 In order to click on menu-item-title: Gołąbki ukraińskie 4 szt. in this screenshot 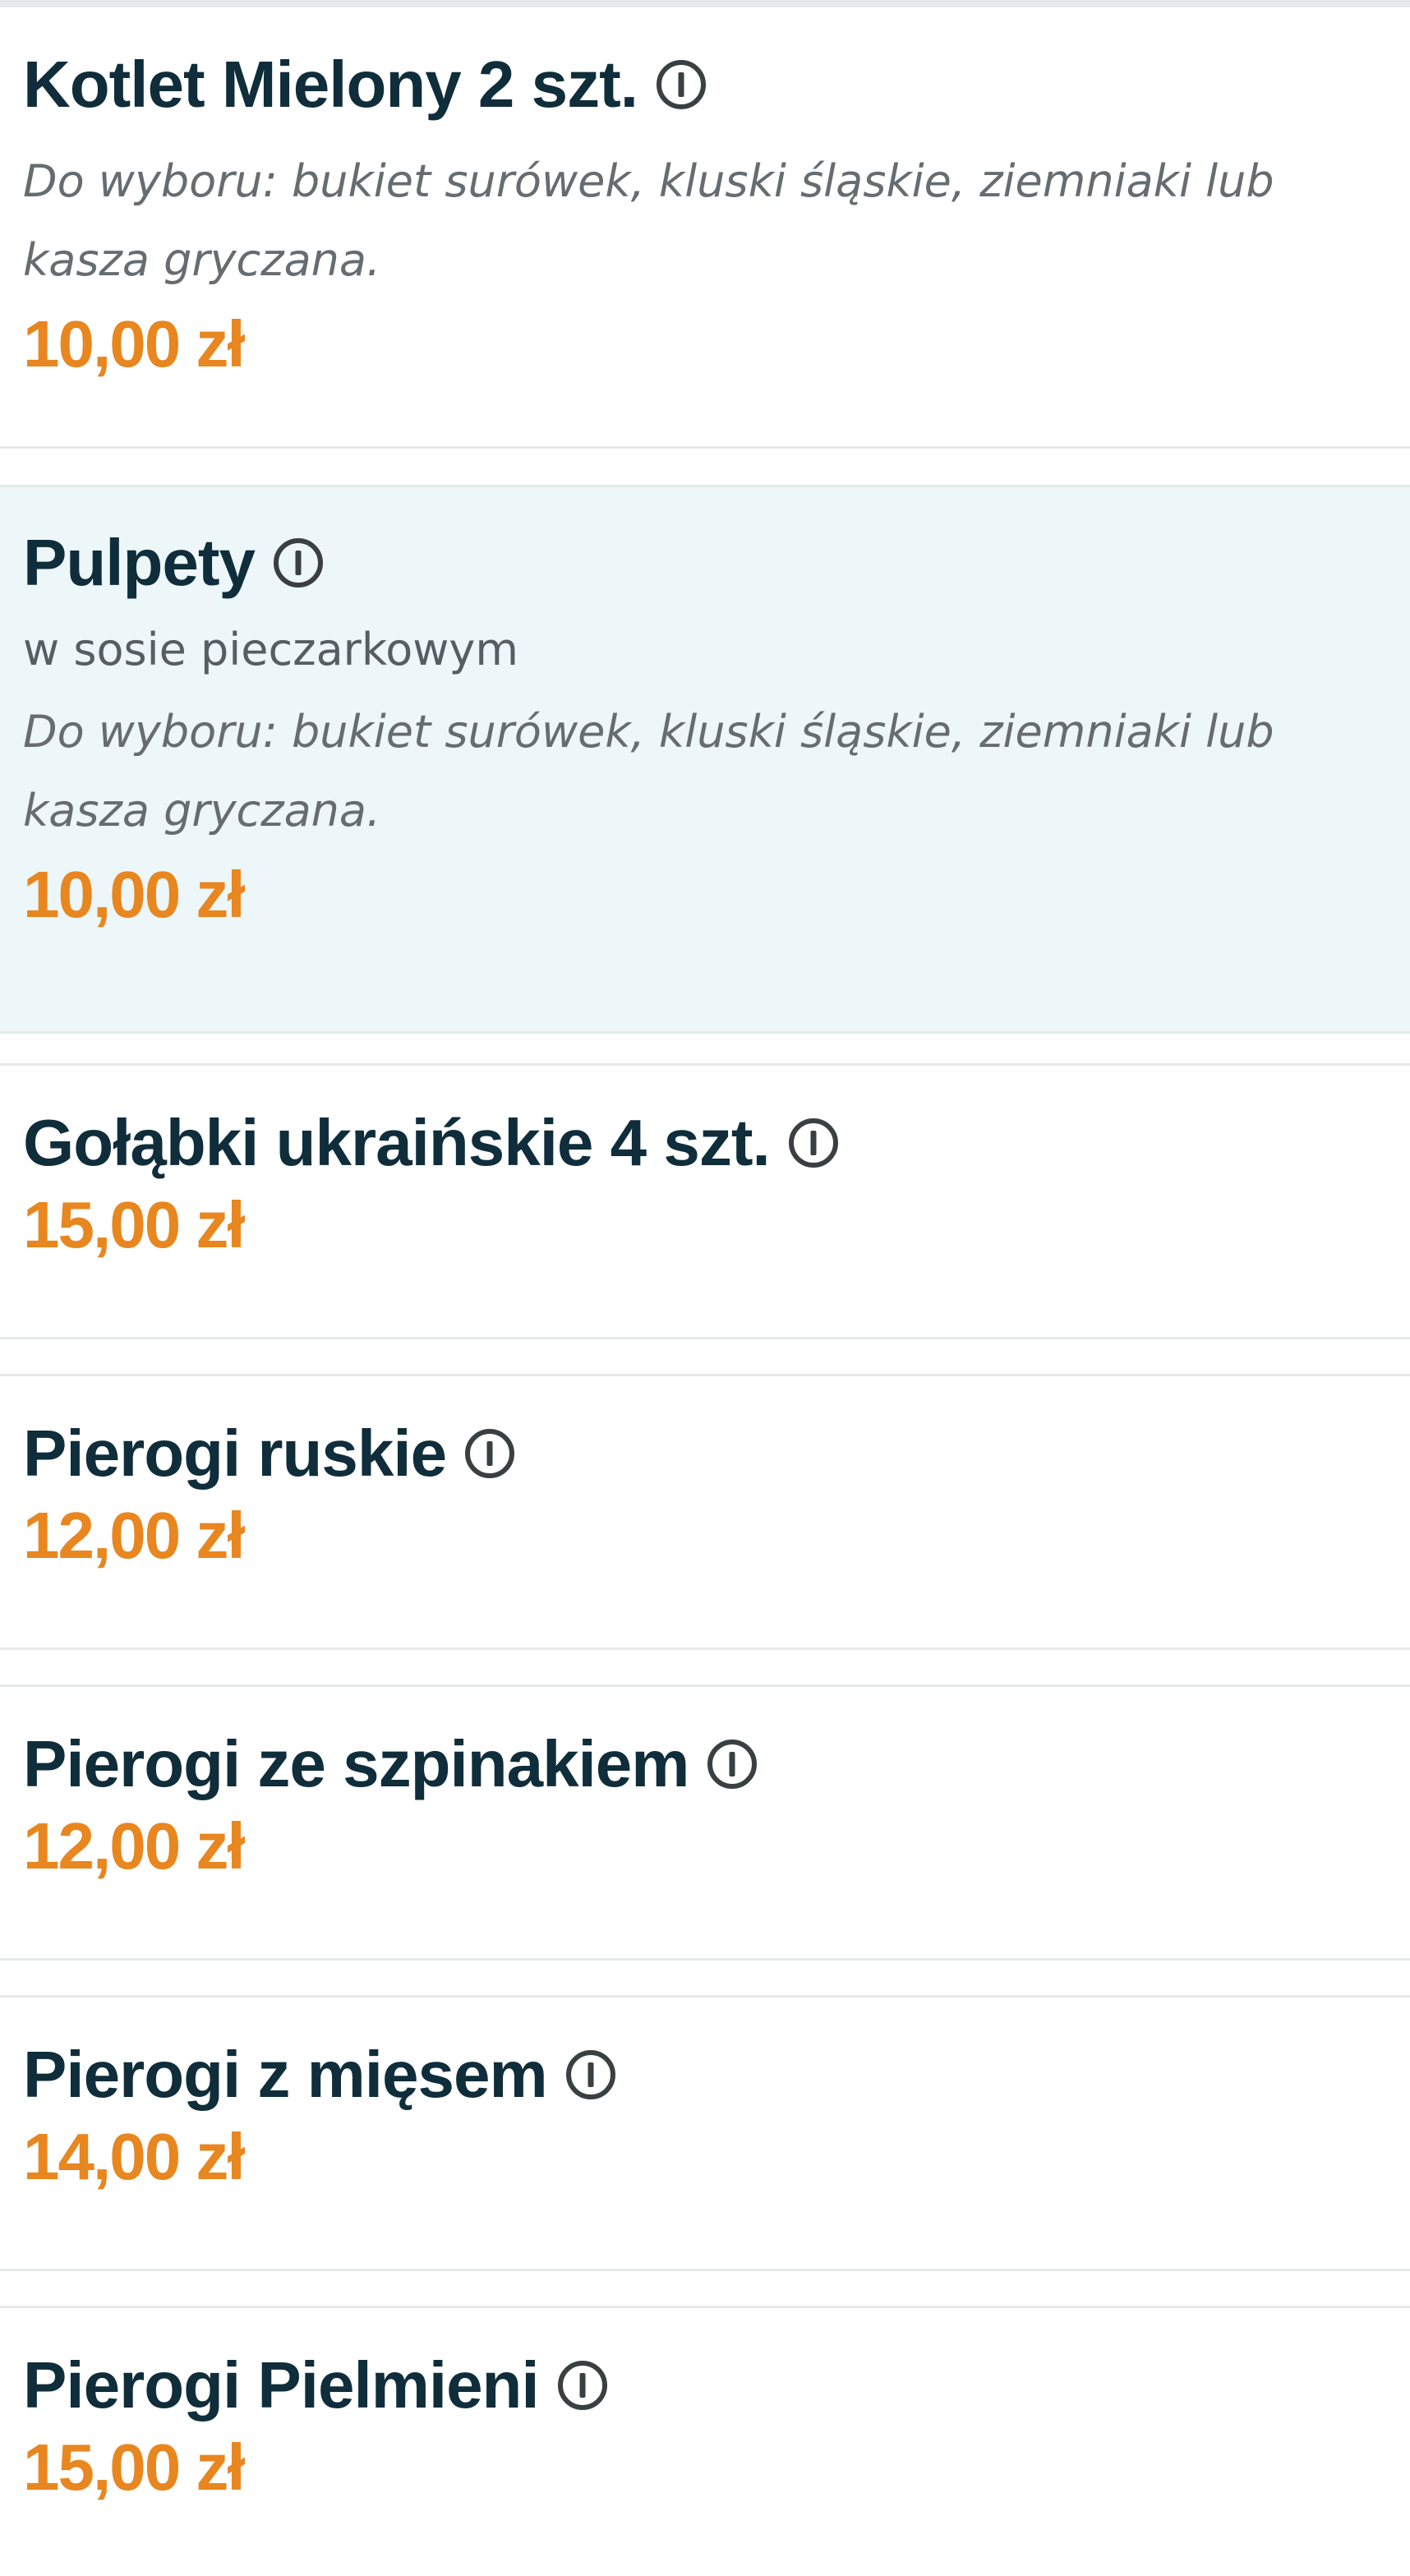, I will do `click(397, 1142)`.